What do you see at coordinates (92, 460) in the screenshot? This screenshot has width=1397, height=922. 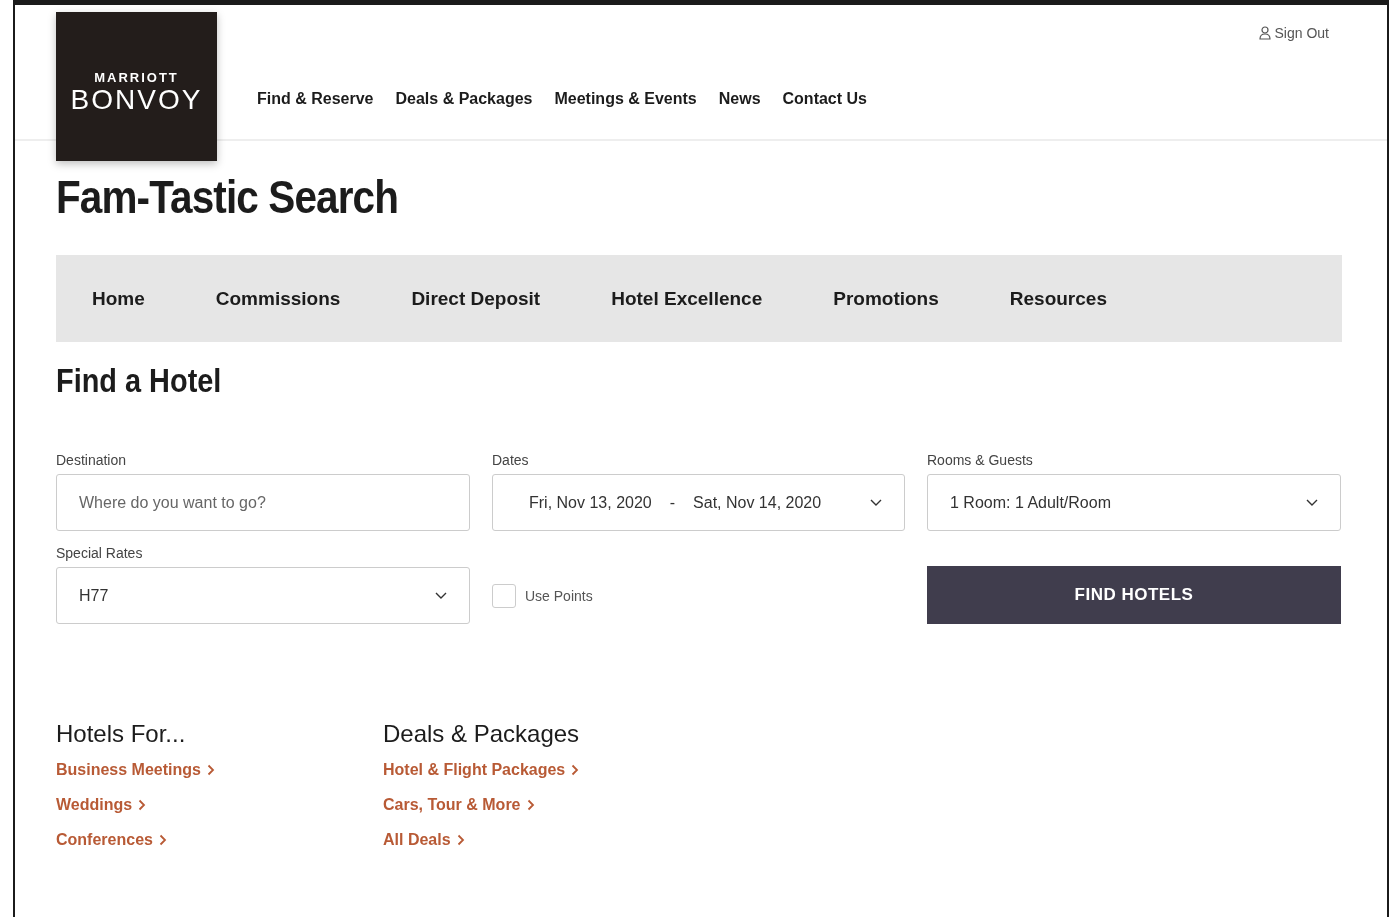 I see `field-label: Destination` at bounding box center [92, 460].